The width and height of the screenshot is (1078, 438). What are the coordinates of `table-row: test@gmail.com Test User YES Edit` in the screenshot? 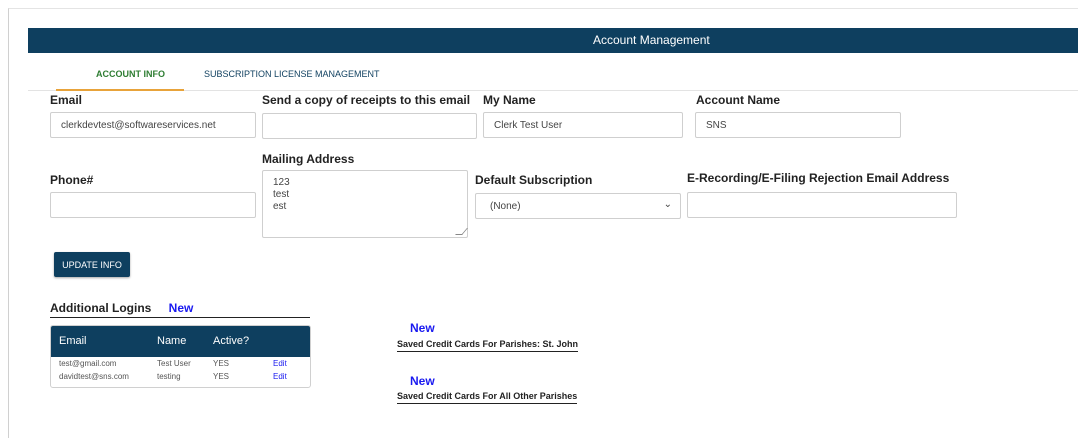 It's located at (180, 366).